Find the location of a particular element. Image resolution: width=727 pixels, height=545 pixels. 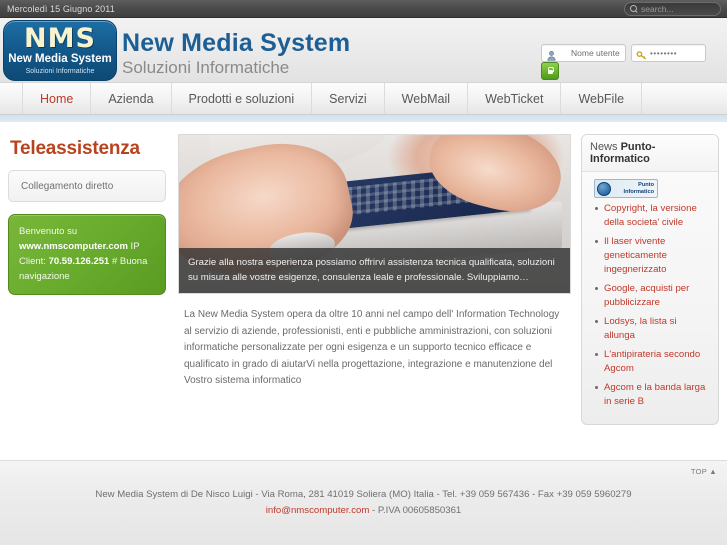

news-header-prefix: News is located at coordinates (605, 147).